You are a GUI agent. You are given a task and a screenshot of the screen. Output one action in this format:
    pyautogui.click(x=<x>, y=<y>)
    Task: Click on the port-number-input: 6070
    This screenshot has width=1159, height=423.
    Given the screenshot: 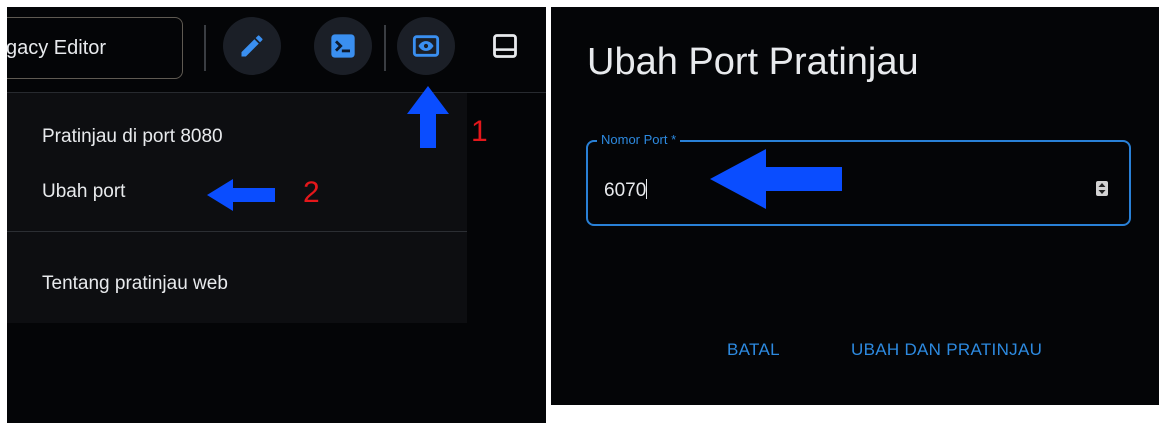 What is the action you would take?
    pyautogui.click(x=626, y=190)
    